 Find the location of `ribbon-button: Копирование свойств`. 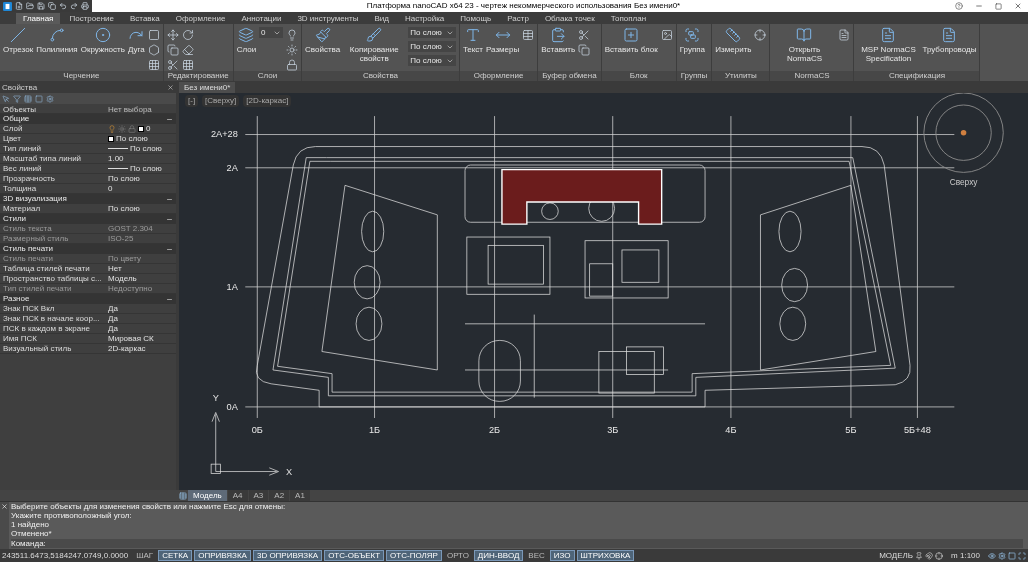

ribbon-button: Копирование свойств is located at coordinates (374, 45).